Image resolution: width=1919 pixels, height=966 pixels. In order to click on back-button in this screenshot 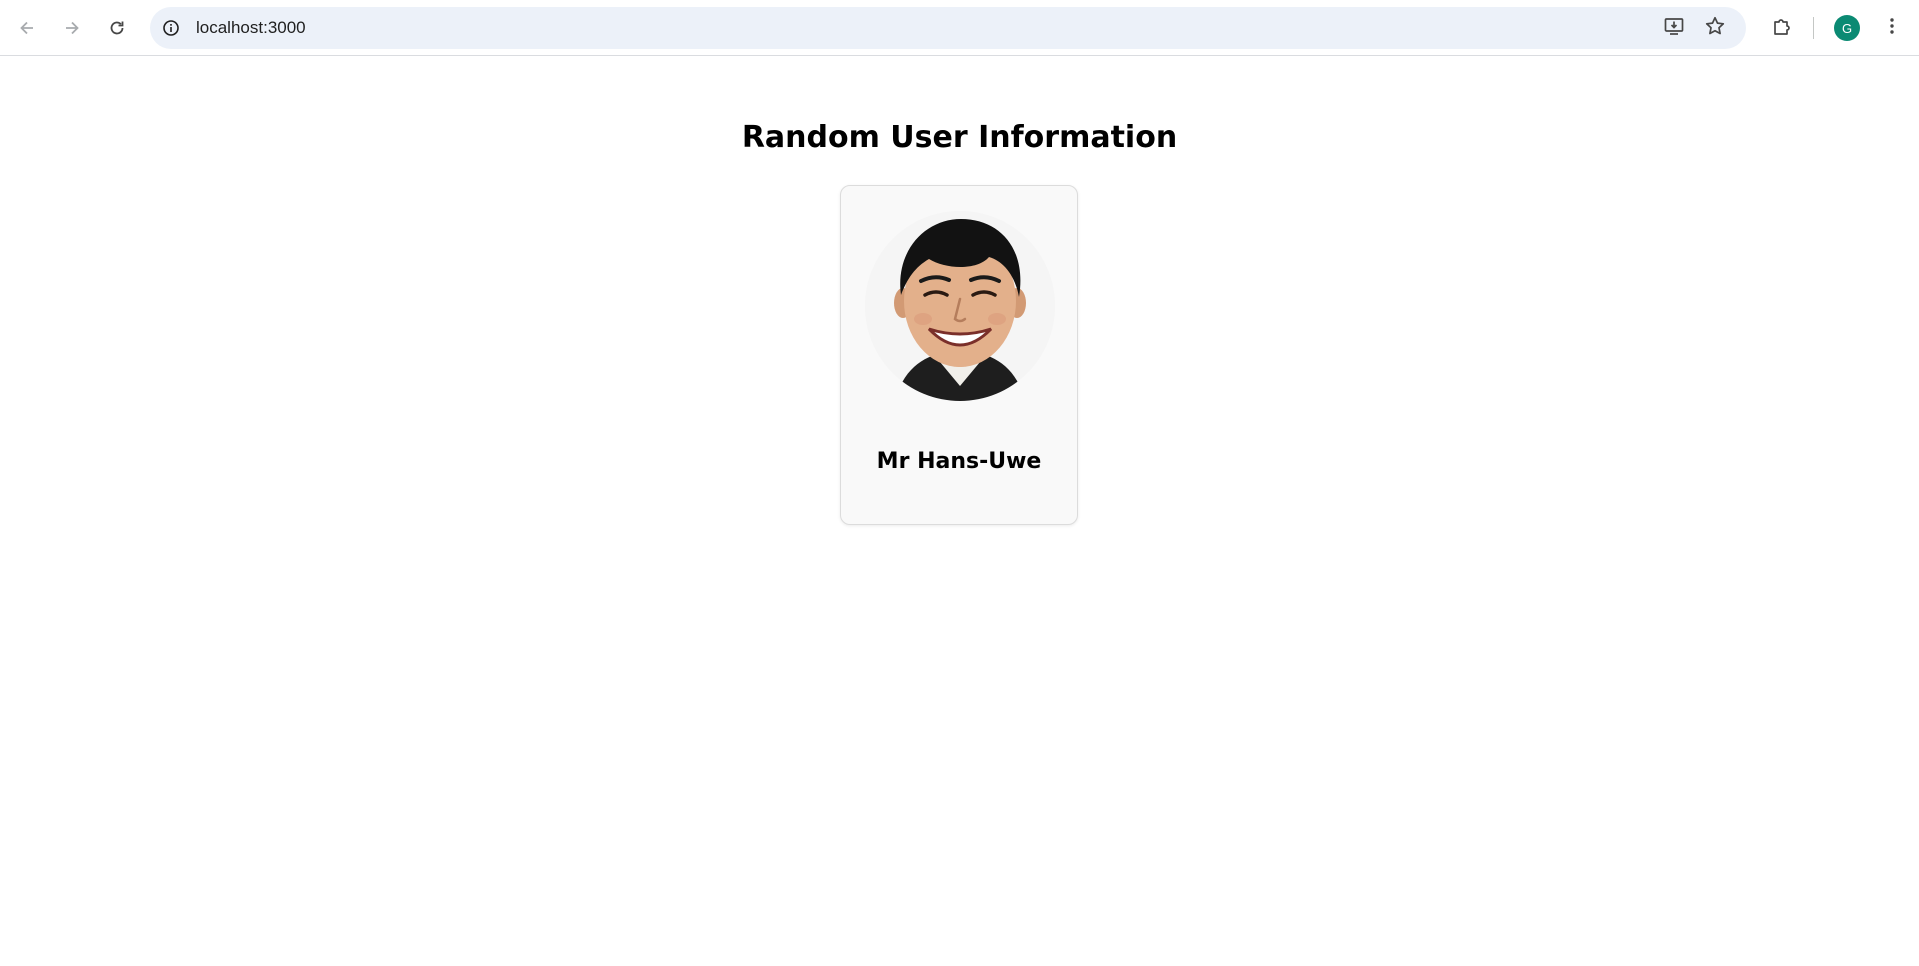, I will do `click(27, 28)`.